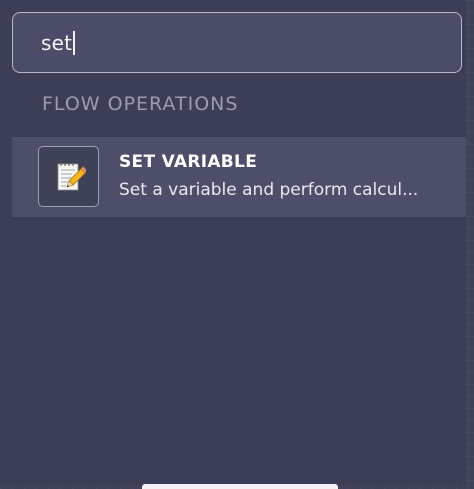  I want to click on notepad-pencil-icon, so click(68, 176).